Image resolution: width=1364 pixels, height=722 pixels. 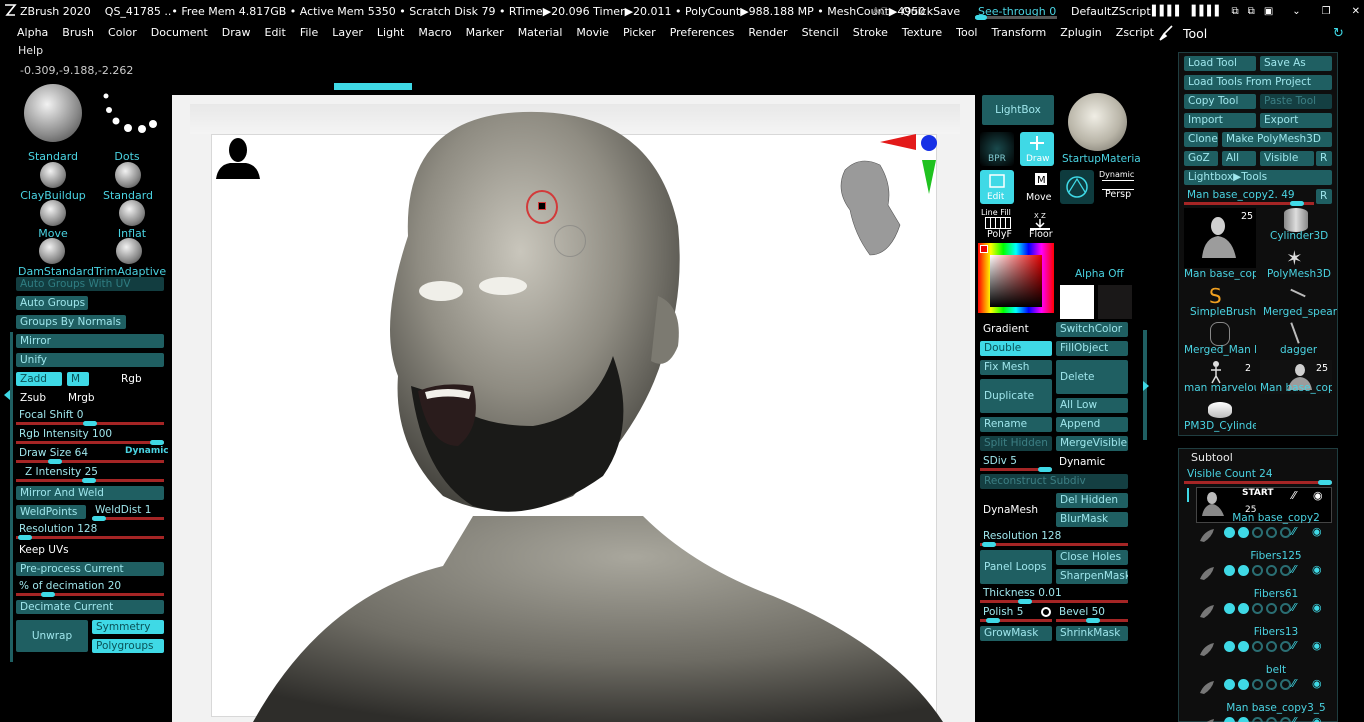 What do you see at coordinates (127, 125) in the screenshot?
I see `brush-dots: Dots` at bounding box center [127, 125].